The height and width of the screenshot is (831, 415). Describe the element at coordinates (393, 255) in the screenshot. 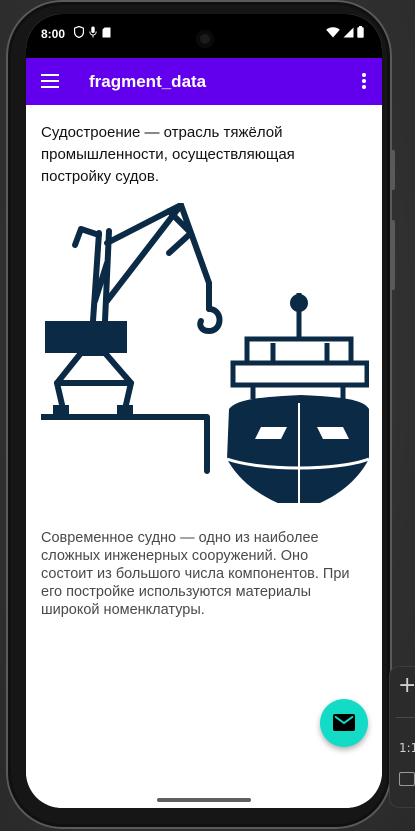

I see `volume-button` at that location.